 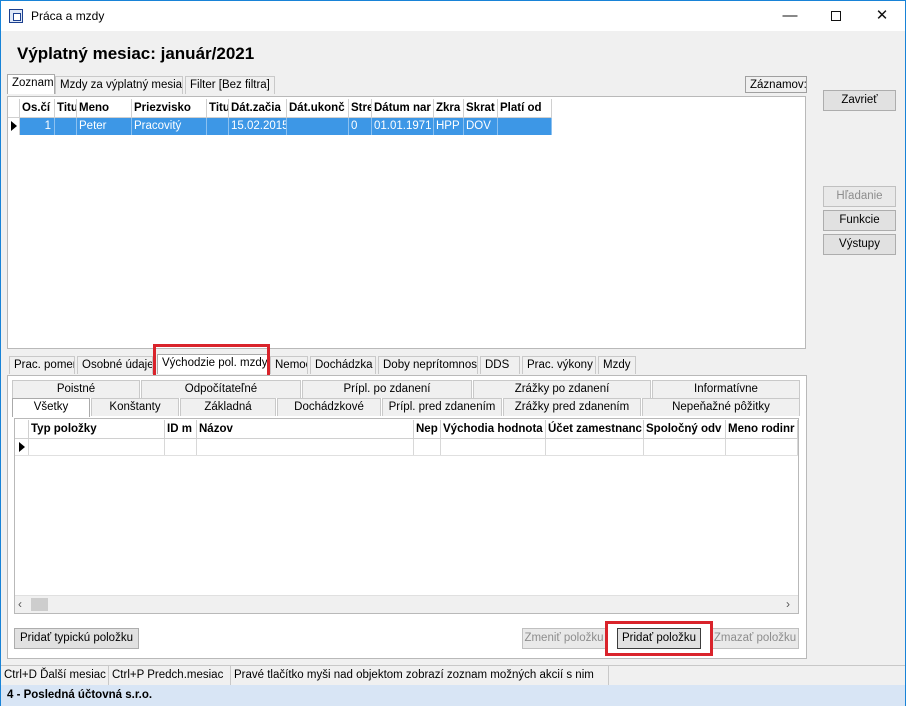 What do you see at coordinates (595, 429) in the screenshot?
I see `col-ucet-zamestnanca: Účet zamestnanc` at bounding box center [595, 429].